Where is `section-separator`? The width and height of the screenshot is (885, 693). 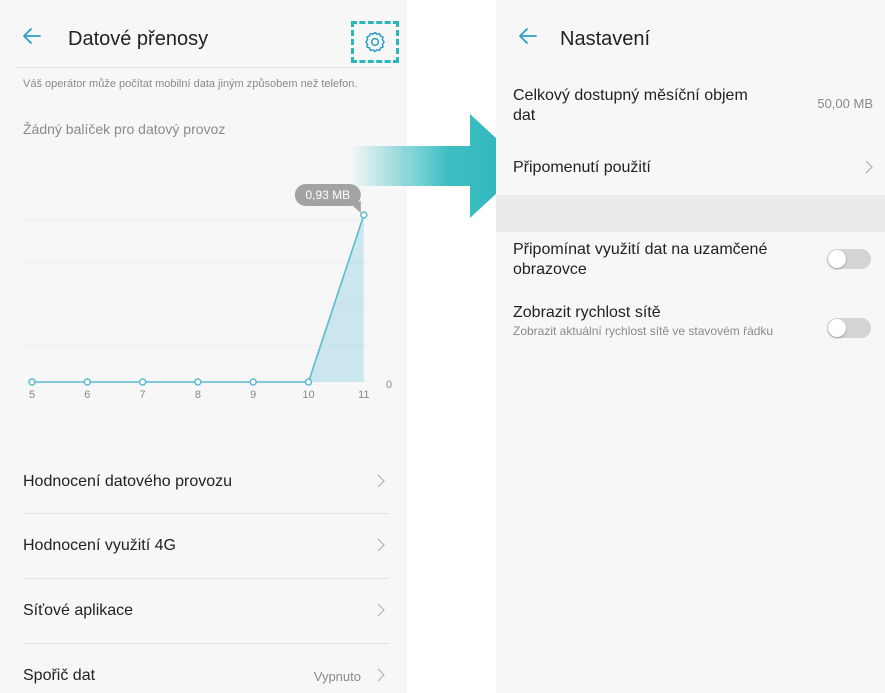 section-separator is located at coordinates (690, 213).